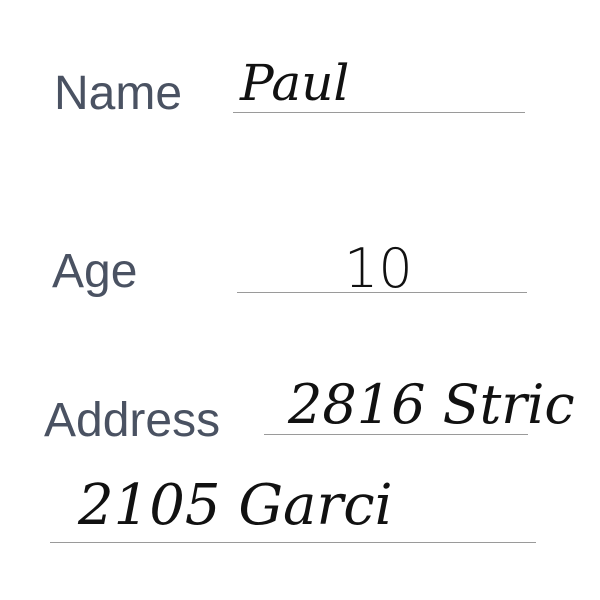  I want to click on address-line1-value: 2816 Stric, so click(431, 405).